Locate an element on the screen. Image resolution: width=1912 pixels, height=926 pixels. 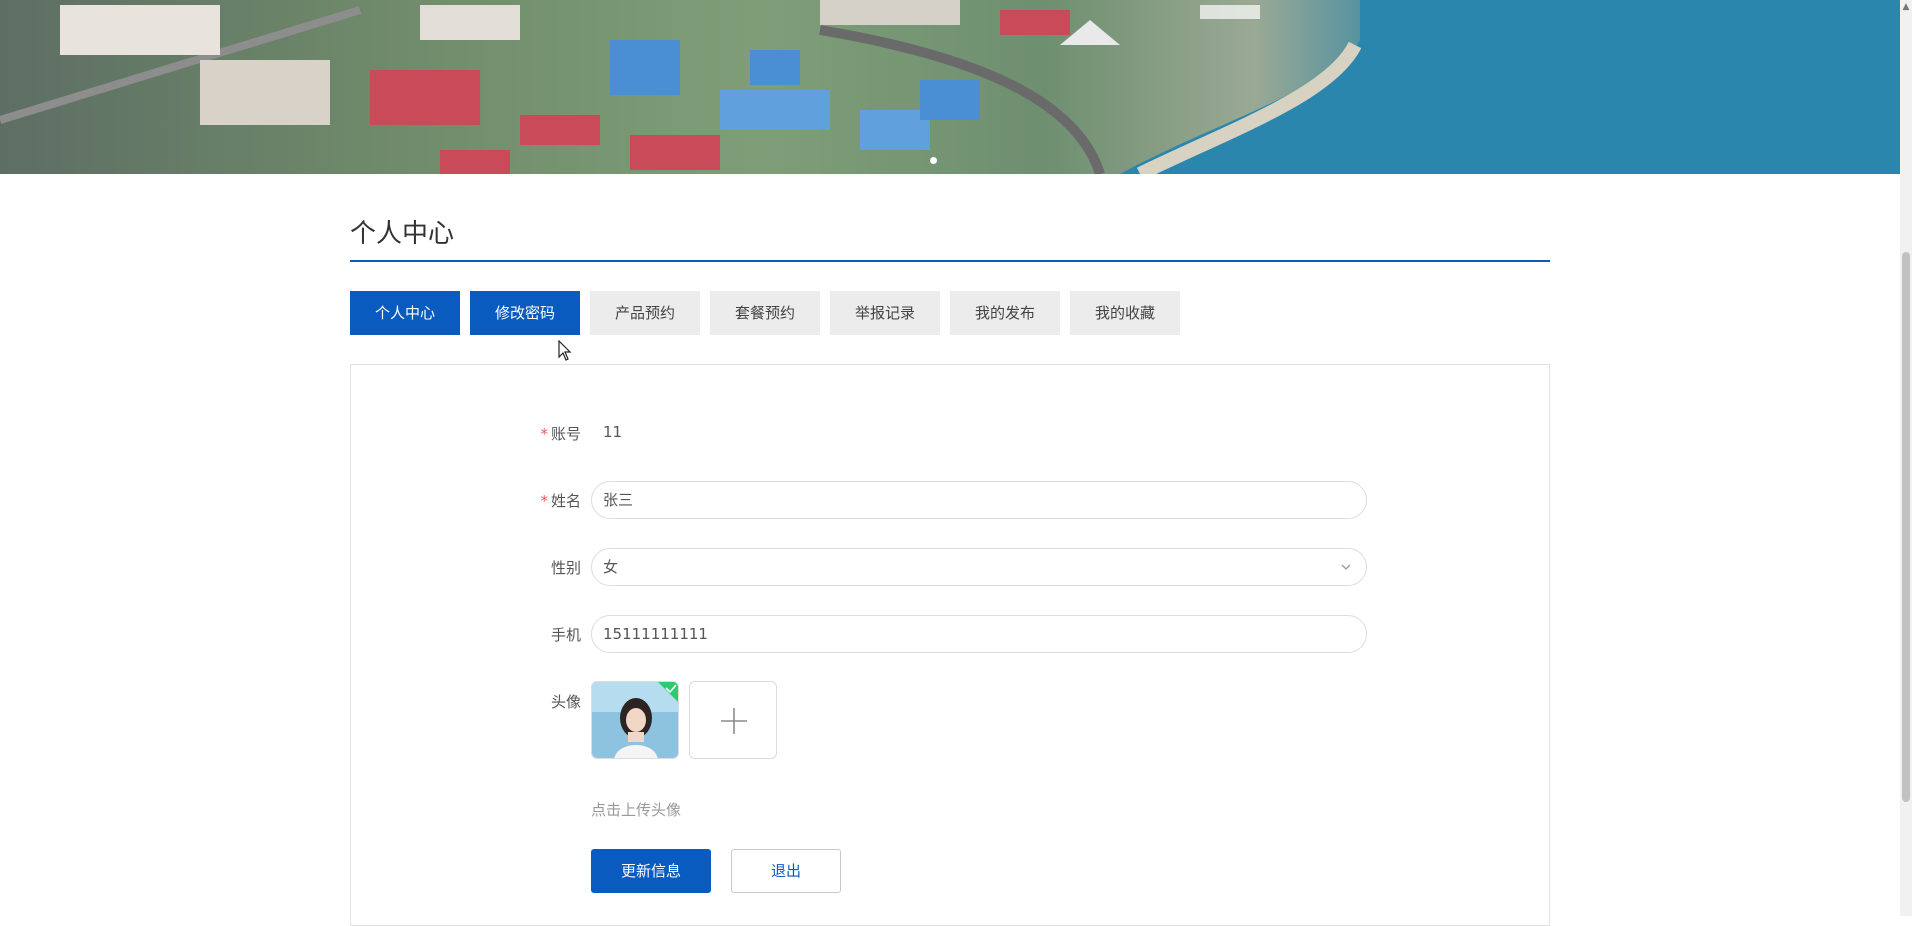
carousel-dot is located at coordinates (933, 160).